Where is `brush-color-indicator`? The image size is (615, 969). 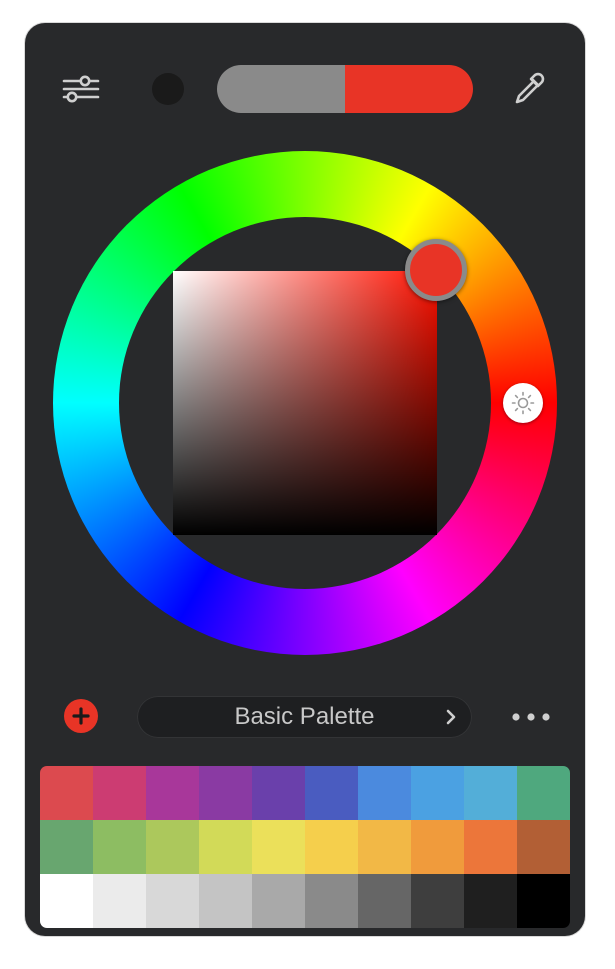 brush-color-indicator is located at coordinates (168, 89).